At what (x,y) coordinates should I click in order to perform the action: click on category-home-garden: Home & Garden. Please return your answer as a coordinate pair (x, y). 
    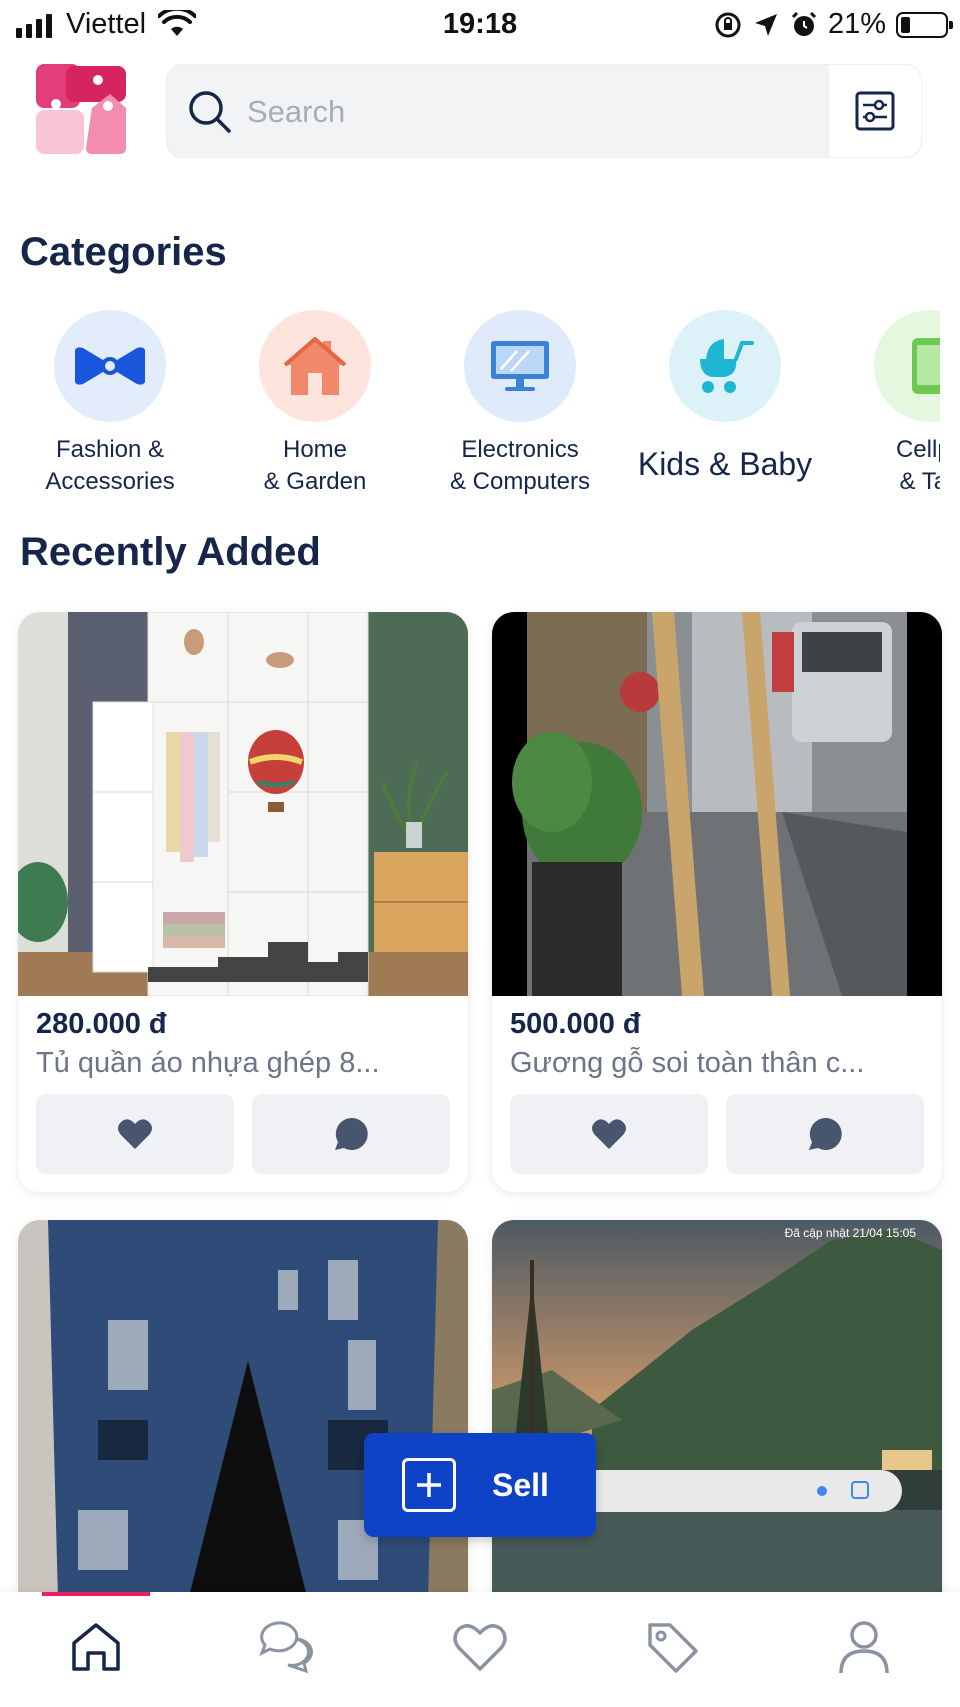
    Looking at the image, I should click on (315, 404).